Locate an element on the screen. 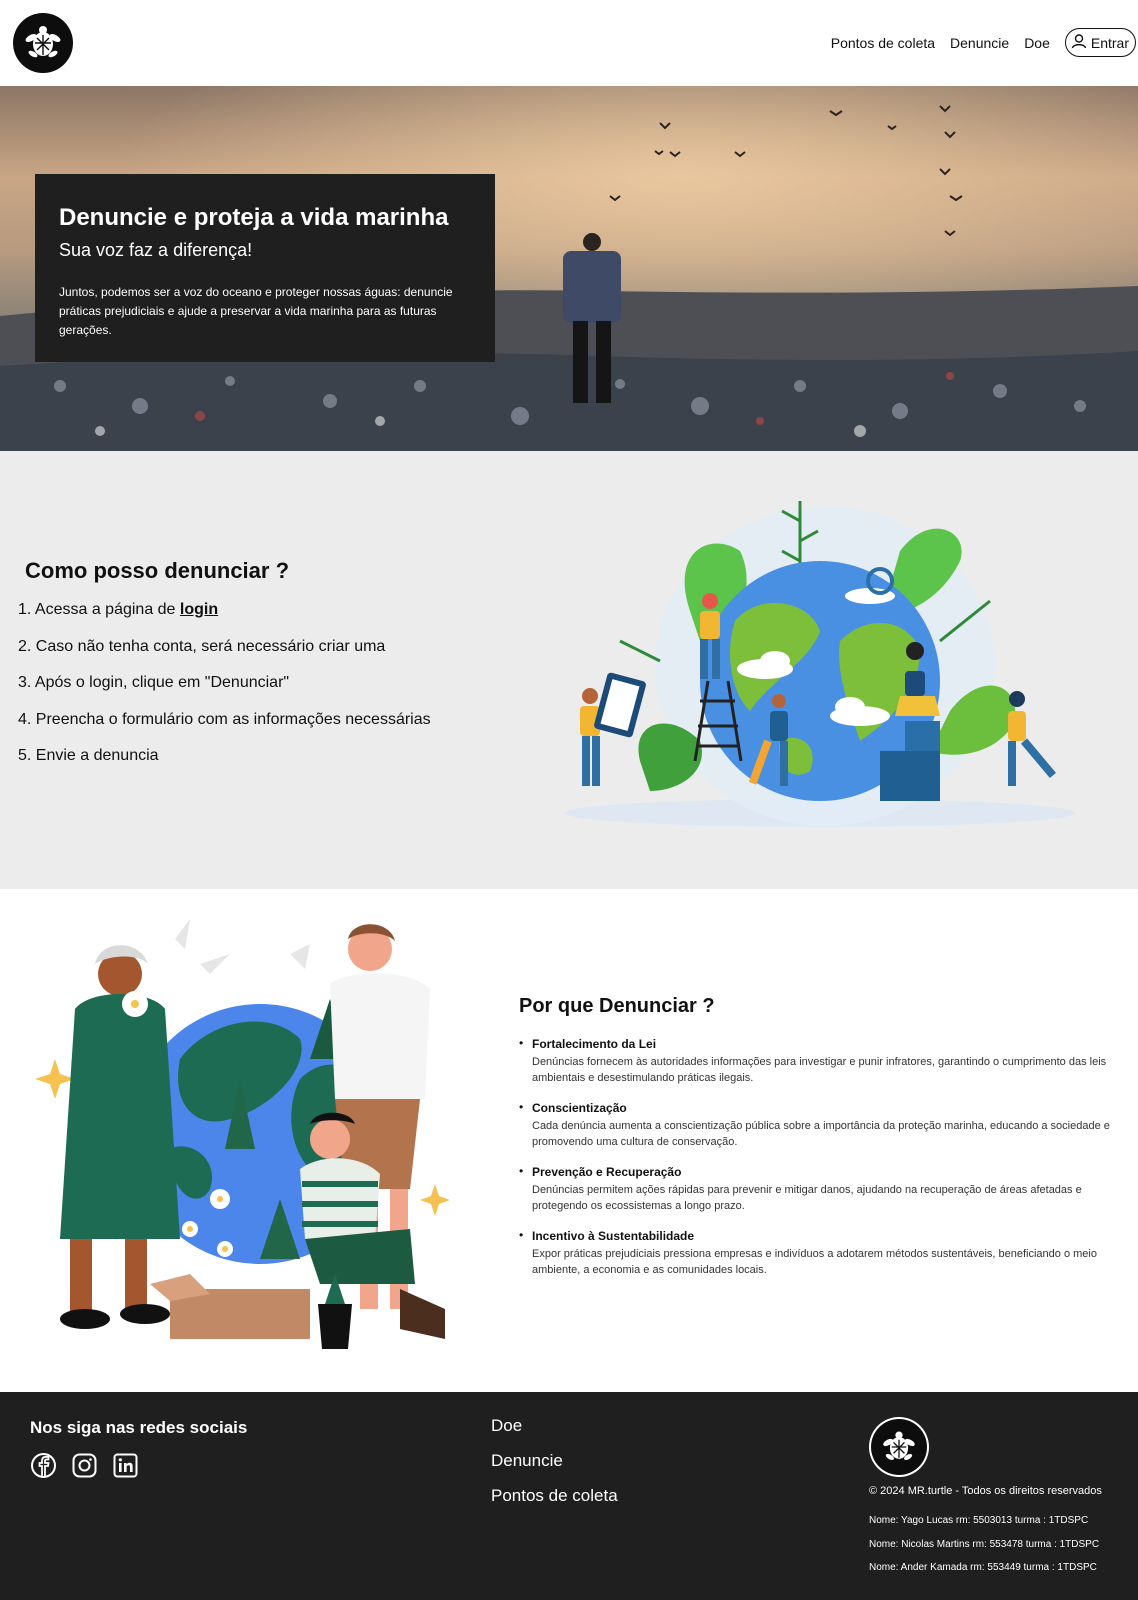 This screenshot has width=1138, height=1600. login-link: login is located at coordinates (199, 609).